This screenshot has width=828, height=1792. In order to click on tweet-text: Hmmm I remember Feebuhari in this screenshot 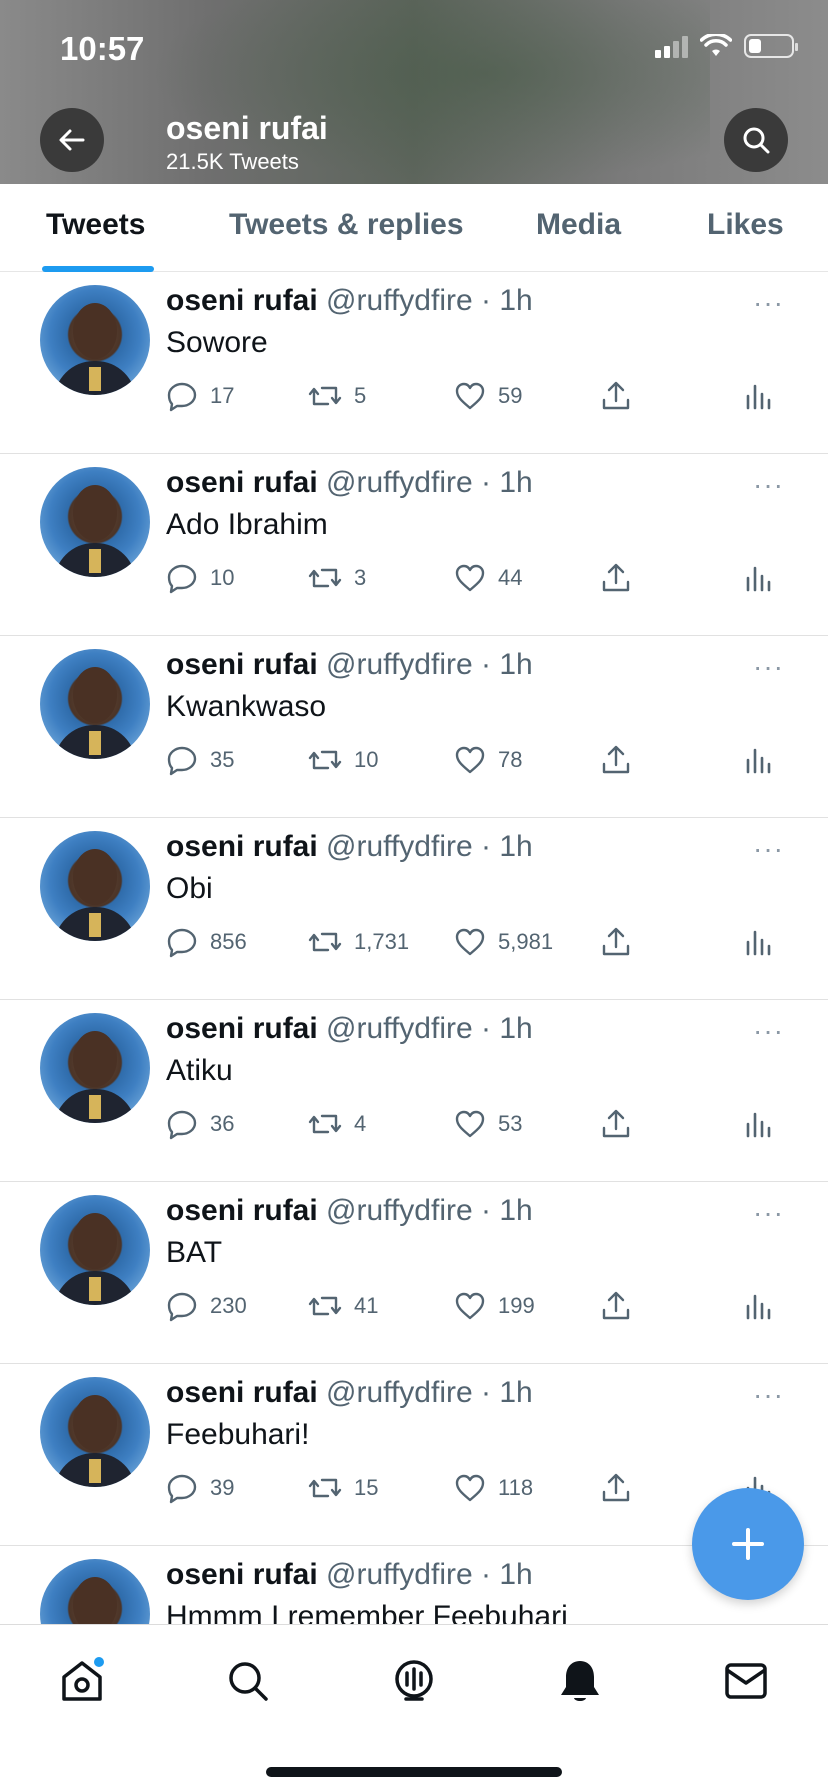, I will do `click(367, 1612)`.